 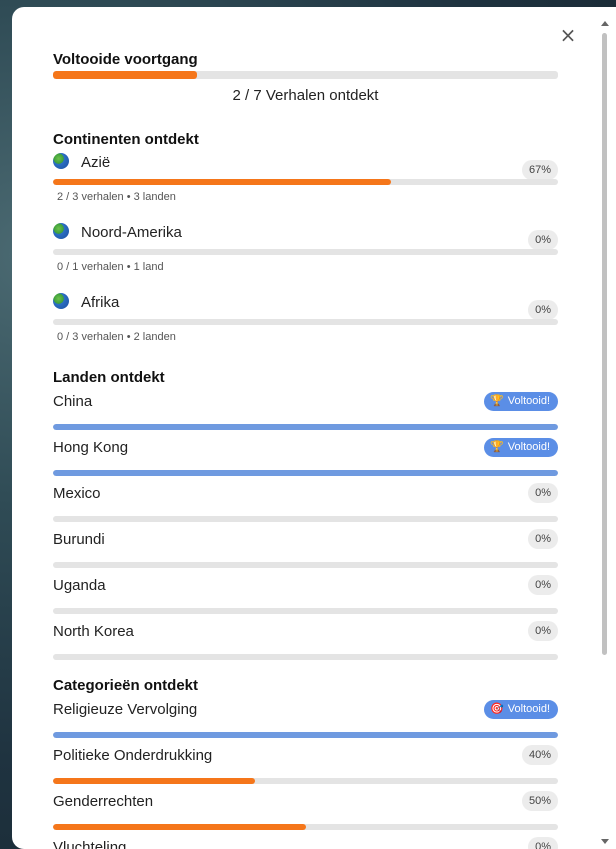 What do you see at coordinates (125, 709) in the screenshot?
I see `category-label: Religieuze Vervolging` at bounding box center [125, 709].